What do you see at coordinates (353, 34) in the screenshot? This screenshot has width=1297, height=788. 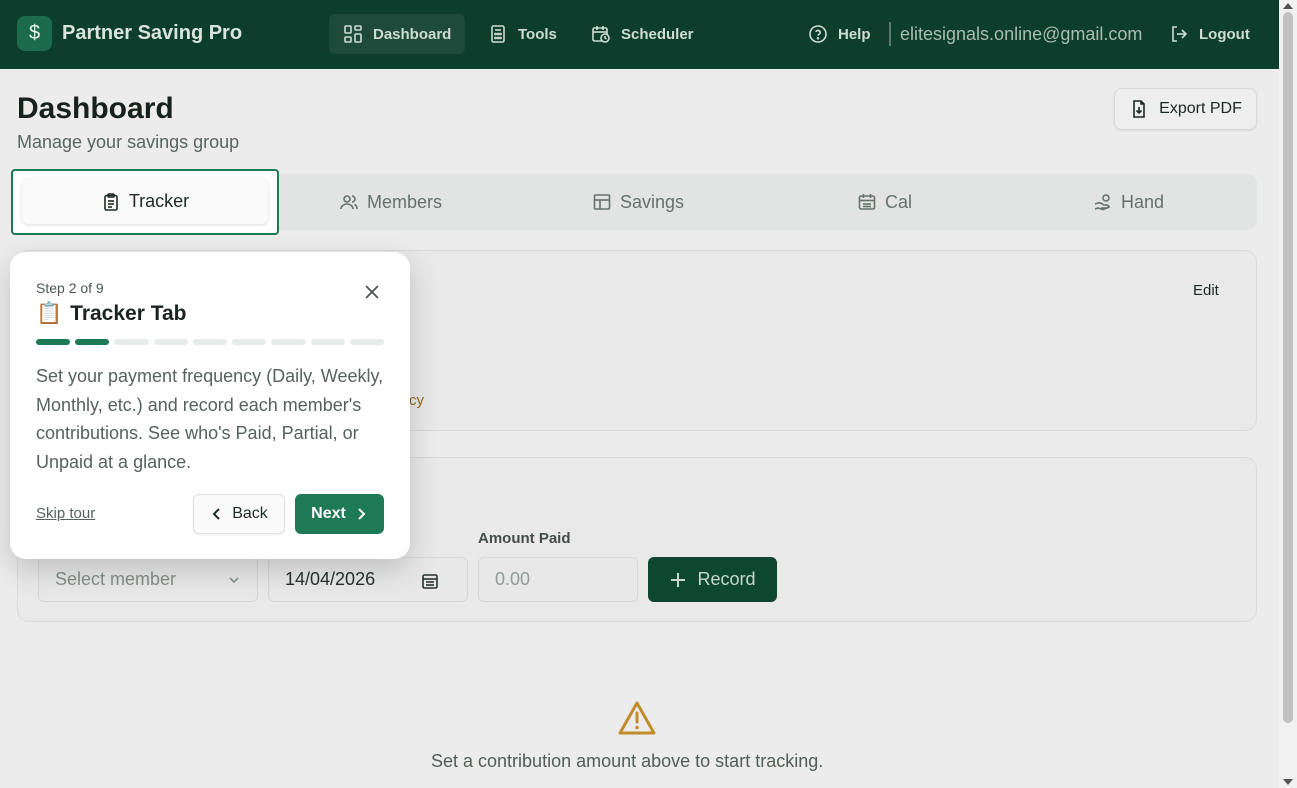 I see `grid-icon` at bounding box center [353, 34].